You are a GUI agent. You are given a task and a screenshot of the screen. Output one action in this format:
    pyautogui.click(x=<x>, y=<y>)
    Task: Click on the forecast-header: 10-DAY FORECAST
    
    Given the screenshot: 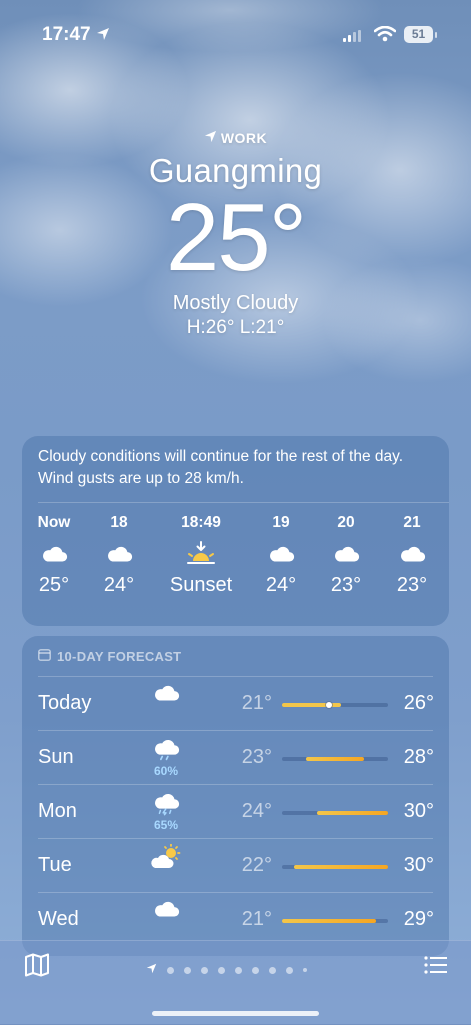 What is the action you would take?
    pyautogui.click(x=109, y=656)
    